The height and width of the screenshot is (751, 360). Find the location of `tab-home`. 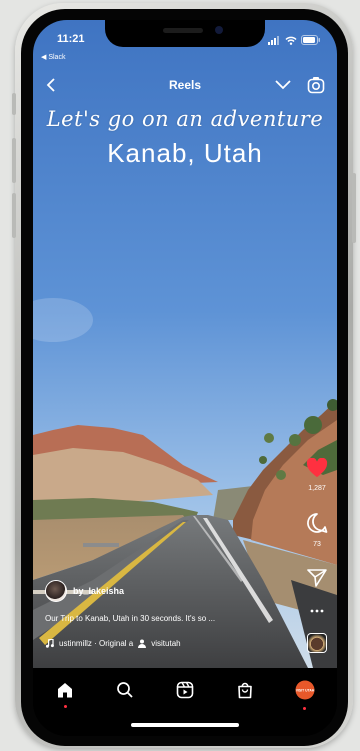

tab-home is located at coordinates (65, 693).